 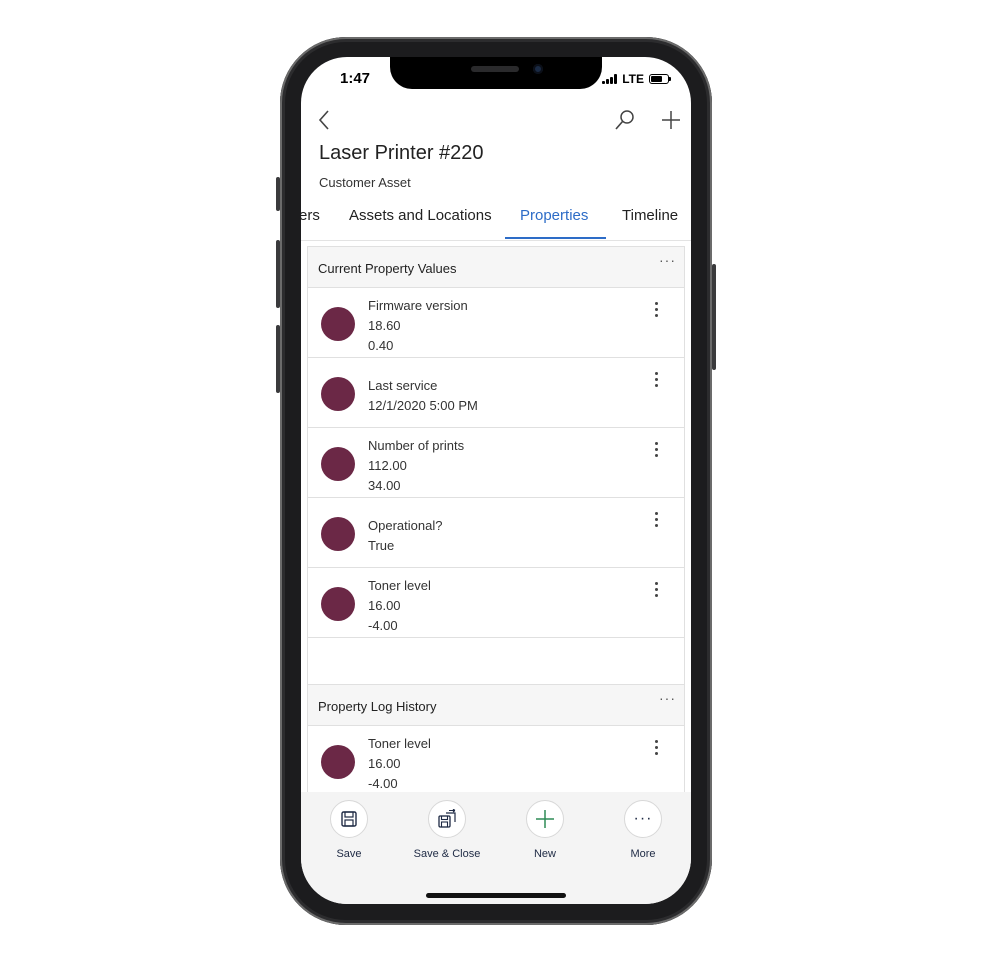 What do you see at coordinates (423, 396) in the screenshot?
I see `list-item-text: Last service 12/1/2020 5:00 PM` at bounding box center [423, 396].